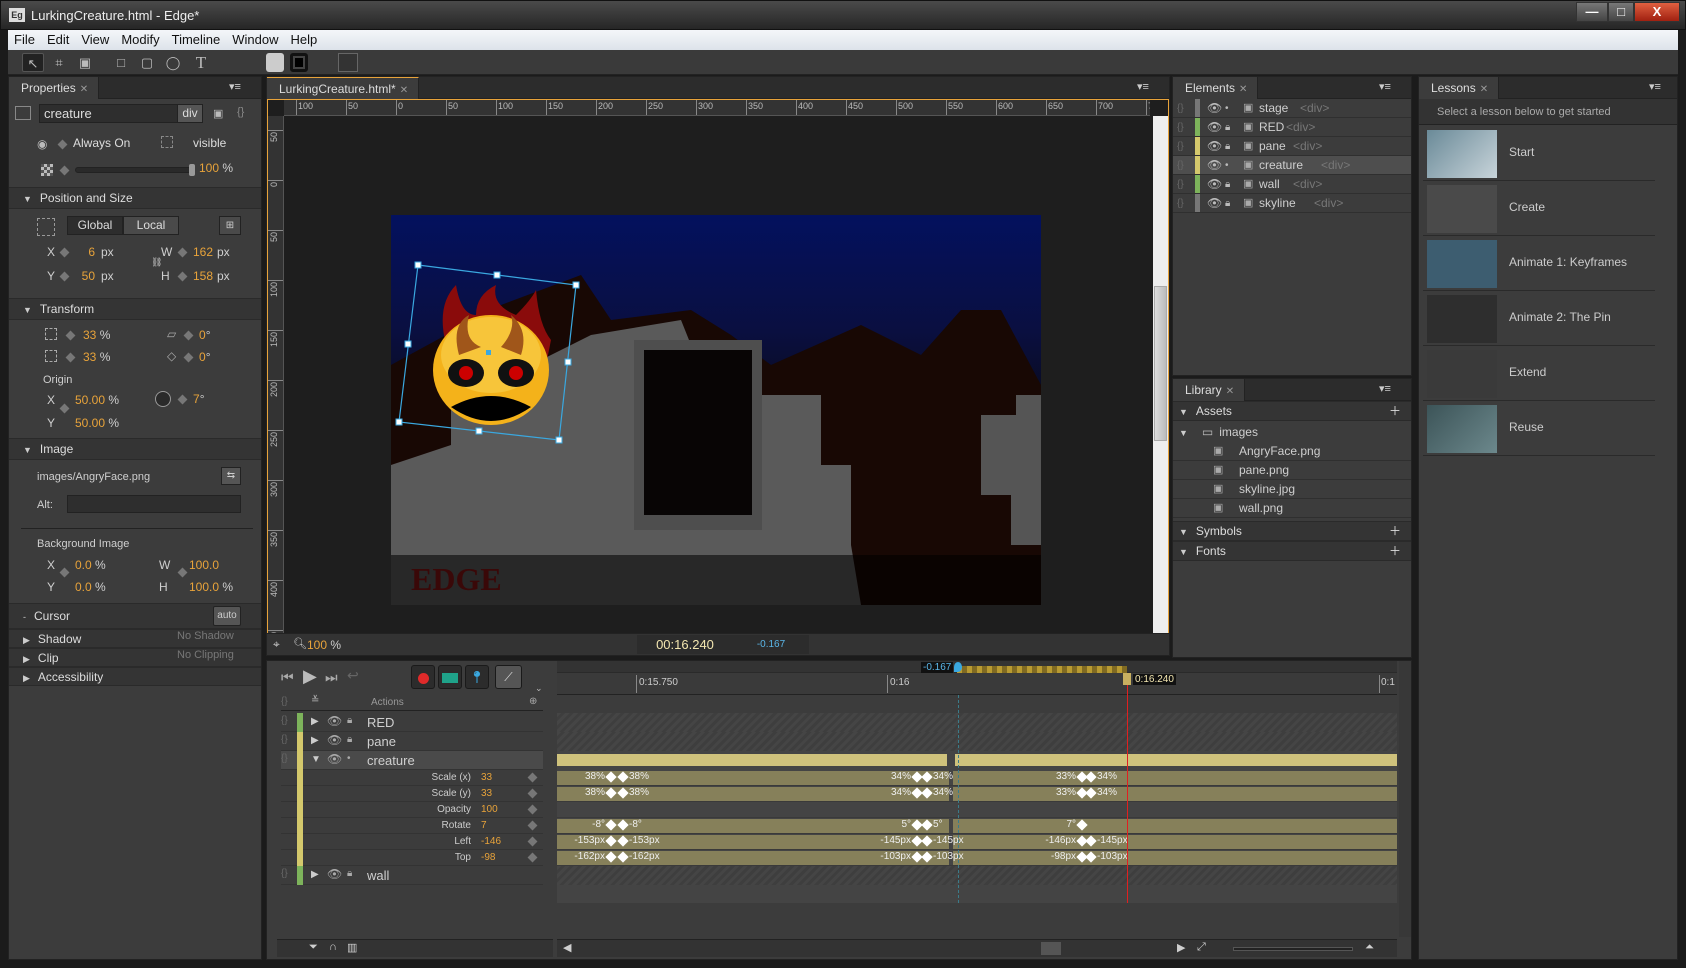 The height and width of the screenshot is (968, 1686). What do you see at coordinates (1539, 429) in the screenshot?
I see `lesson-item: Reuse` at bounding box center [1539, 429].